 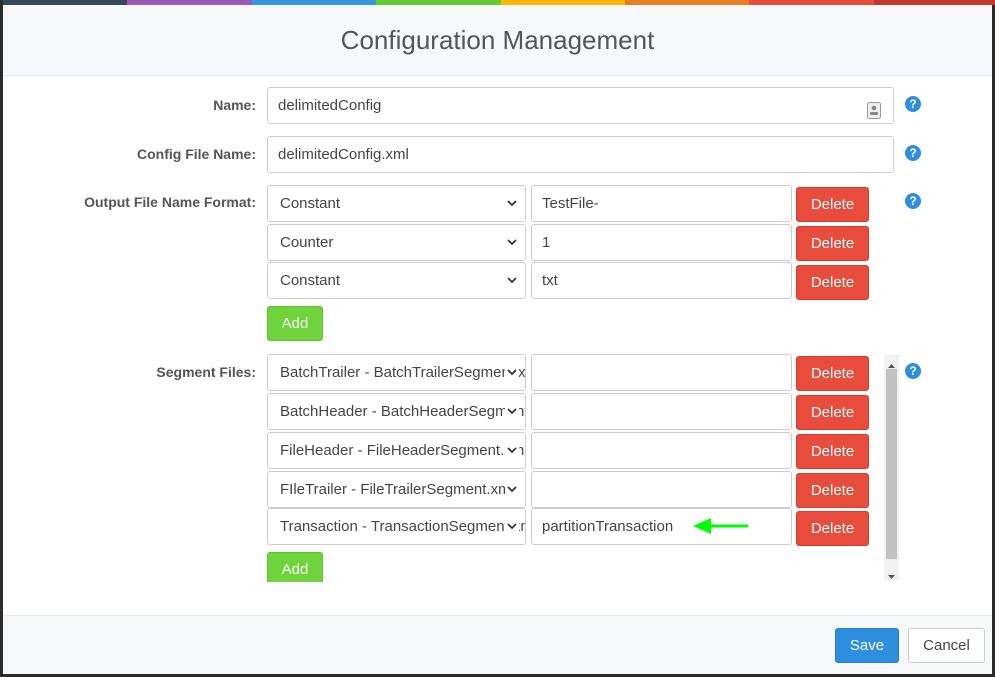 I want to click on output-format-value-input: txt, so click(x=661, y=280).